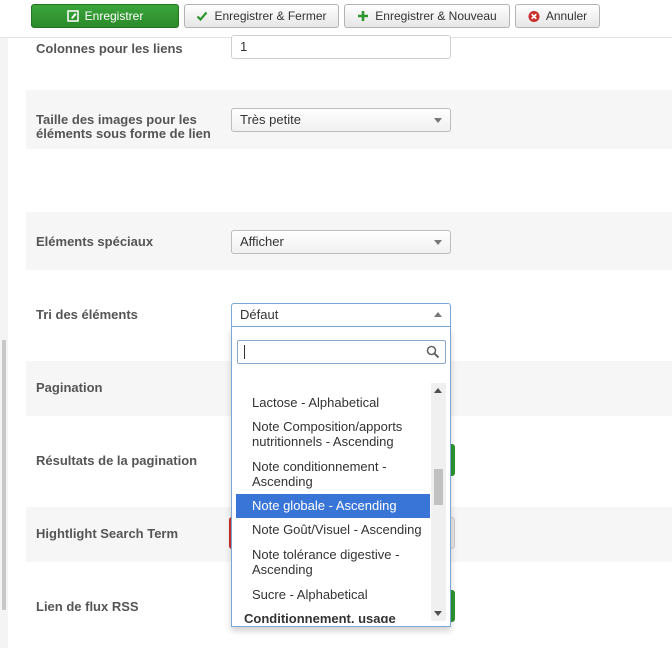 The width and height of the screenshot is (672, 648). I want to click on option-note-tolerance: Note tolérance digestive - Ascending, so click(333, 562).